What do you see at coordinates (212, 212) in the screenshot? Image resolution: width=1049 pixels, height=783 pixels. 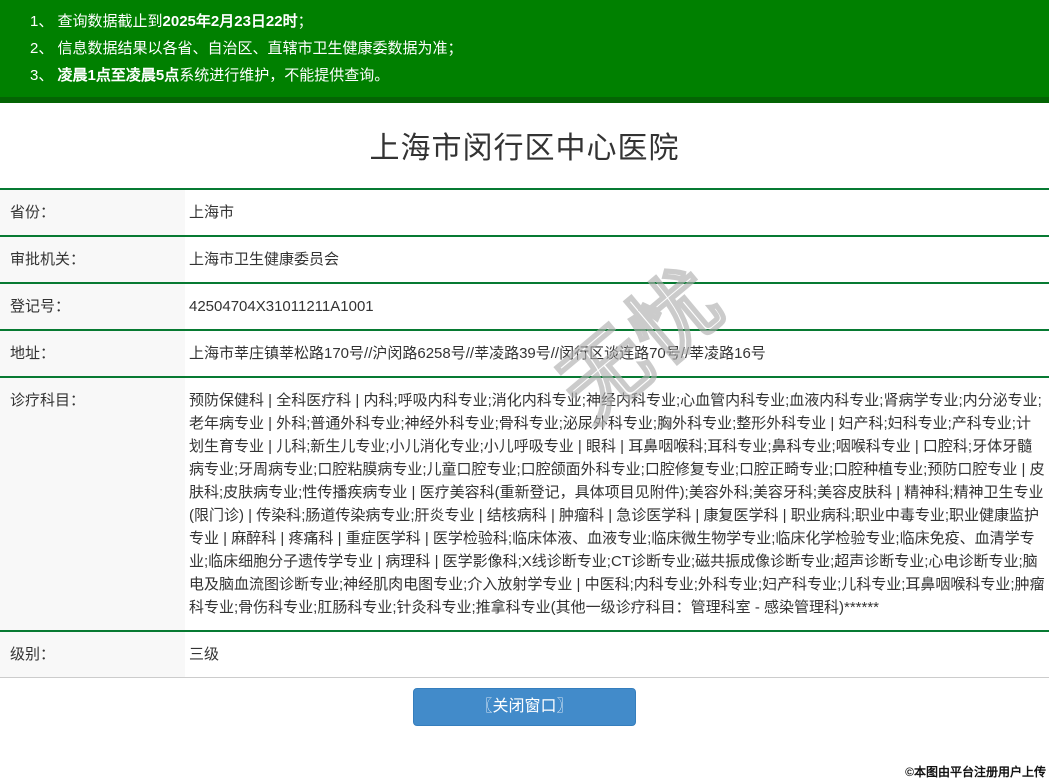 I see `field-value-province: 上海市` at bounding box center [212, 212].